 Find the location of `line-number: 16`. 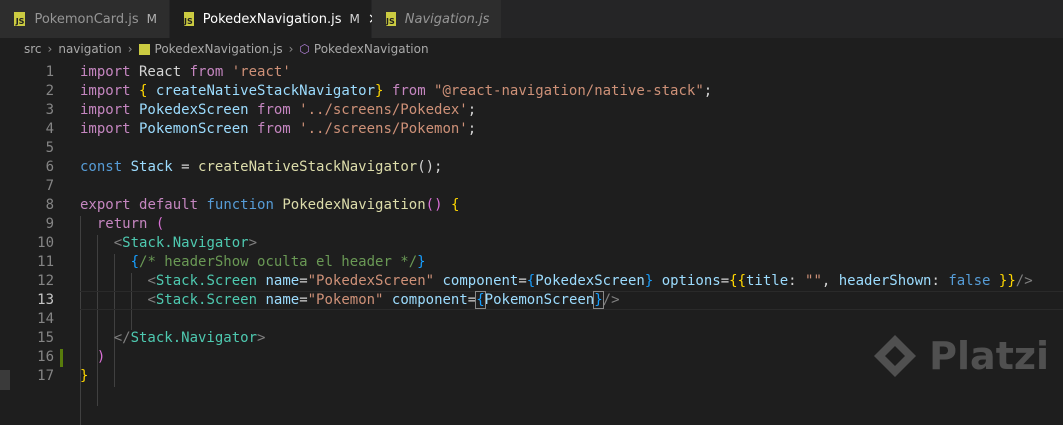

line-number: 16 is located at coordinates (45, 357).